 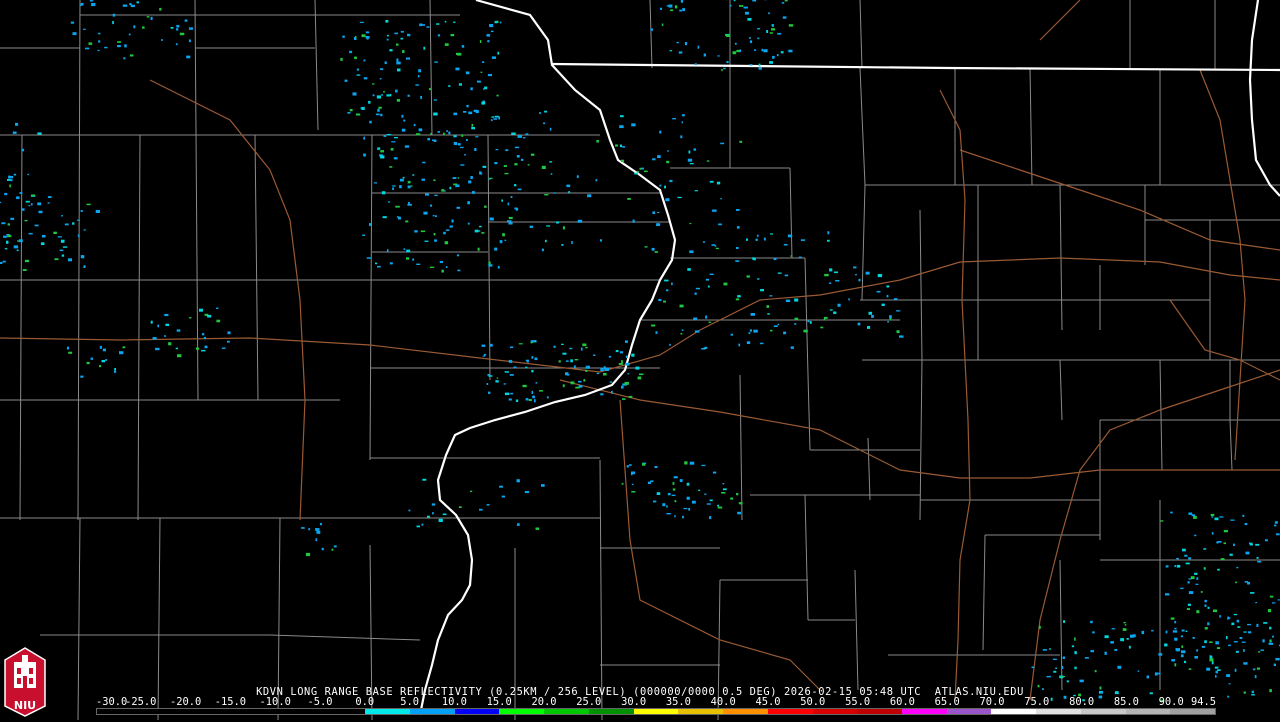 I want to click on colorbar-label: -30.0, so click(x=111, y=702).